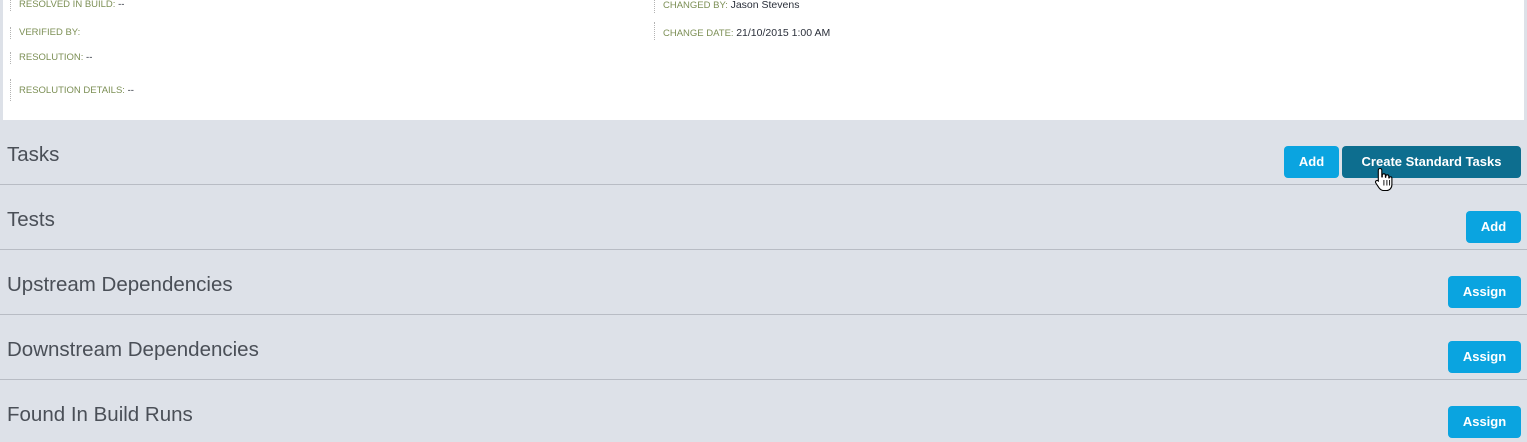 This screenshot has height=442, width=1527. Describe the element at coordinates (133, 349) in the screenshot. I see `downstream-dependencies-title: Downstream Dependencies` at that location.